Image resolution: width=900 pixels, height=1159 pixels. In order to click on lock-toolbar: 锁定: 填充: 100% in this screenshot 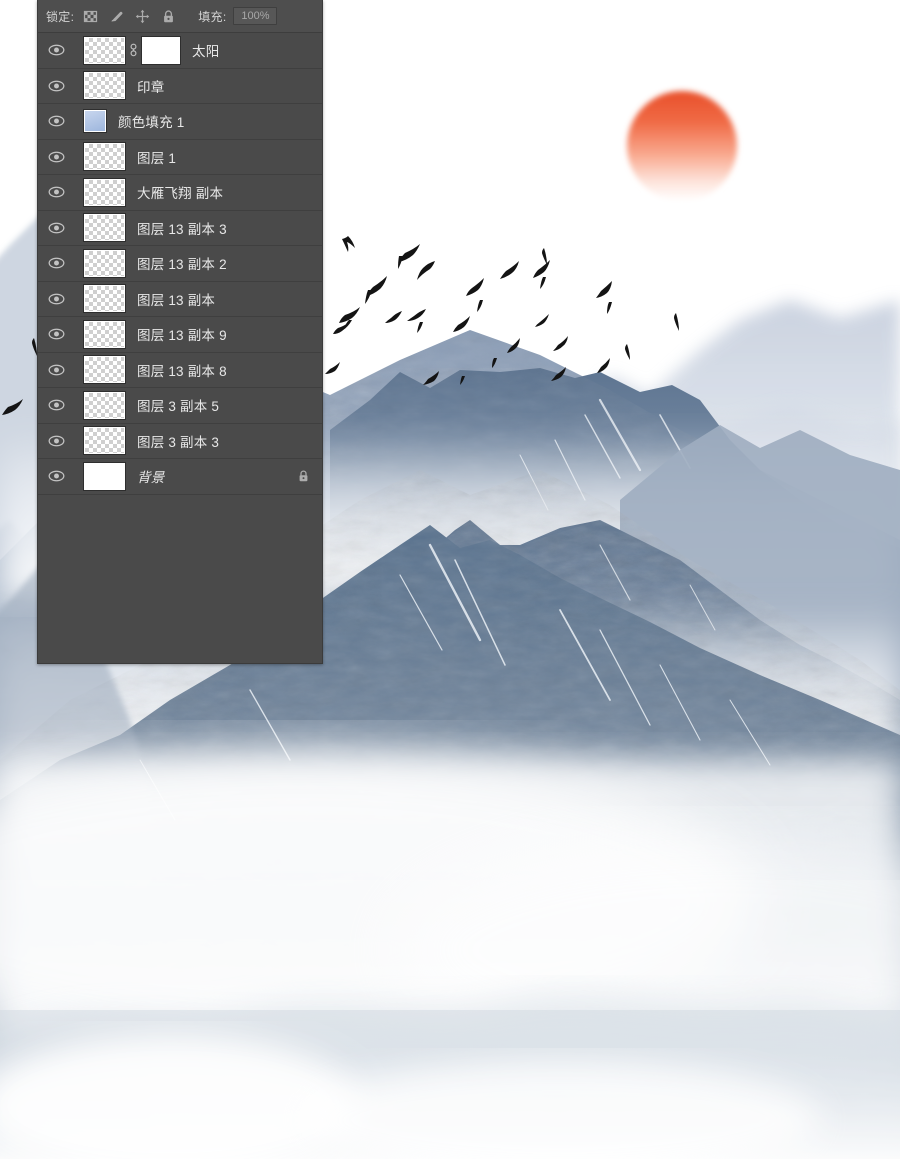, I will do `click(180, 16)`.